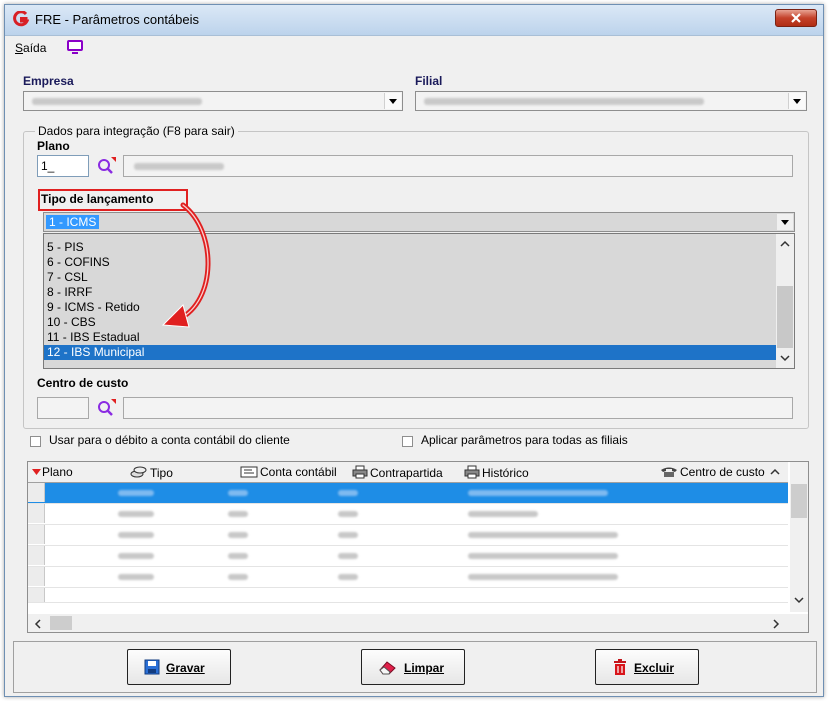 This screenshot has width=829, height=701. Describe the element at coordinates (410, 292) in the screenshot. I see `list-item: 8 - IRRF` at that location.